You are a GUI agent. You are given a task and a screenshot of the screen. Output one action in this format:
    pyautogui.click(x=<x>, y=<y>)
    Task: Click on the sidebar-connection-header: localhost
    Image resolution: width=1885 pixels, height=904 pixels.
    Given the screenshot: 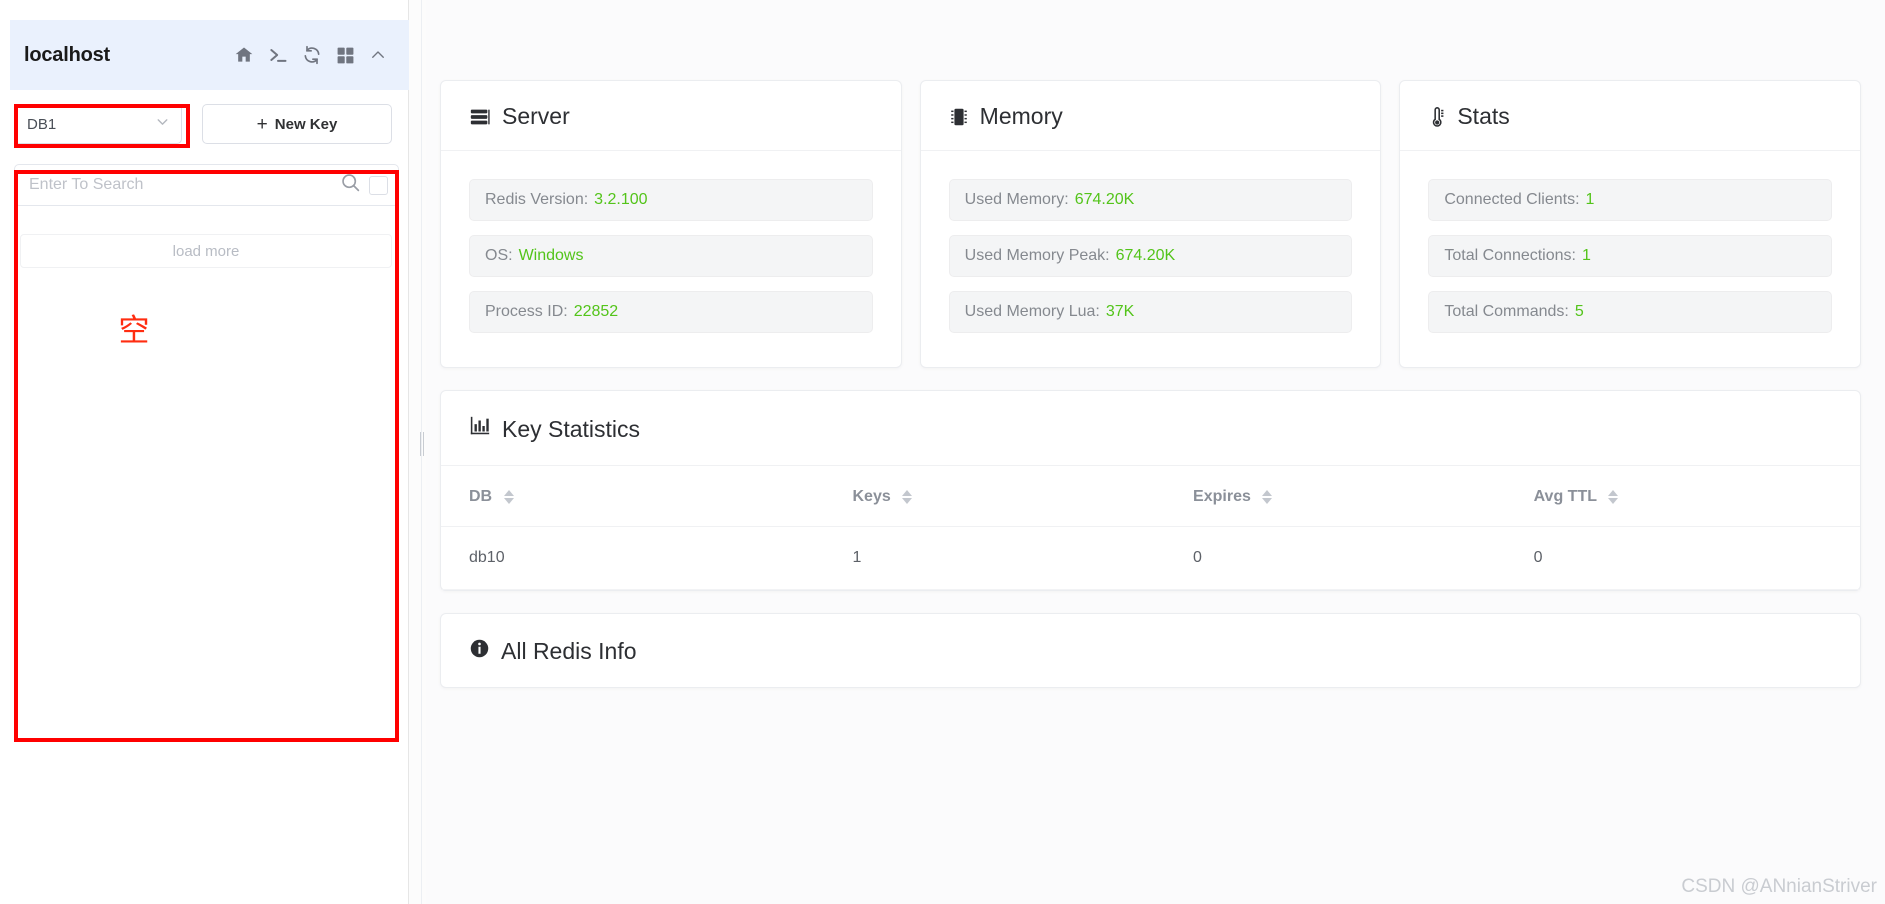 What is the action you would take?
    pyautogui.click(x=209, y=55)
    